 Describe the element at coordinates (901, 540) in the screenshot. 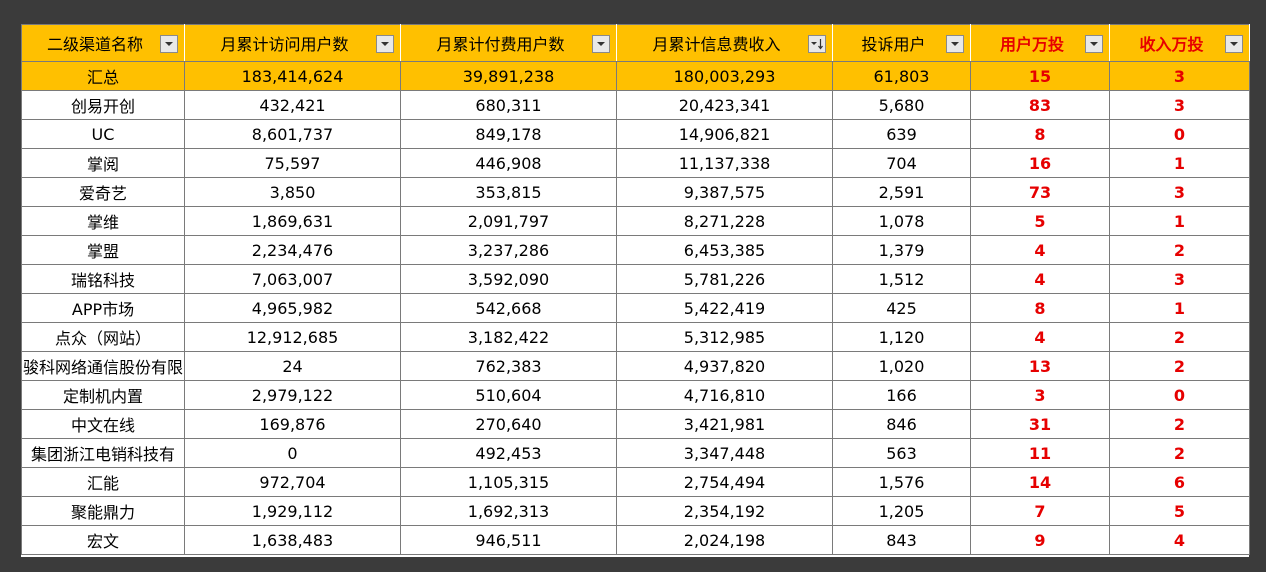

I see `cell-complaints: 843` at that location.